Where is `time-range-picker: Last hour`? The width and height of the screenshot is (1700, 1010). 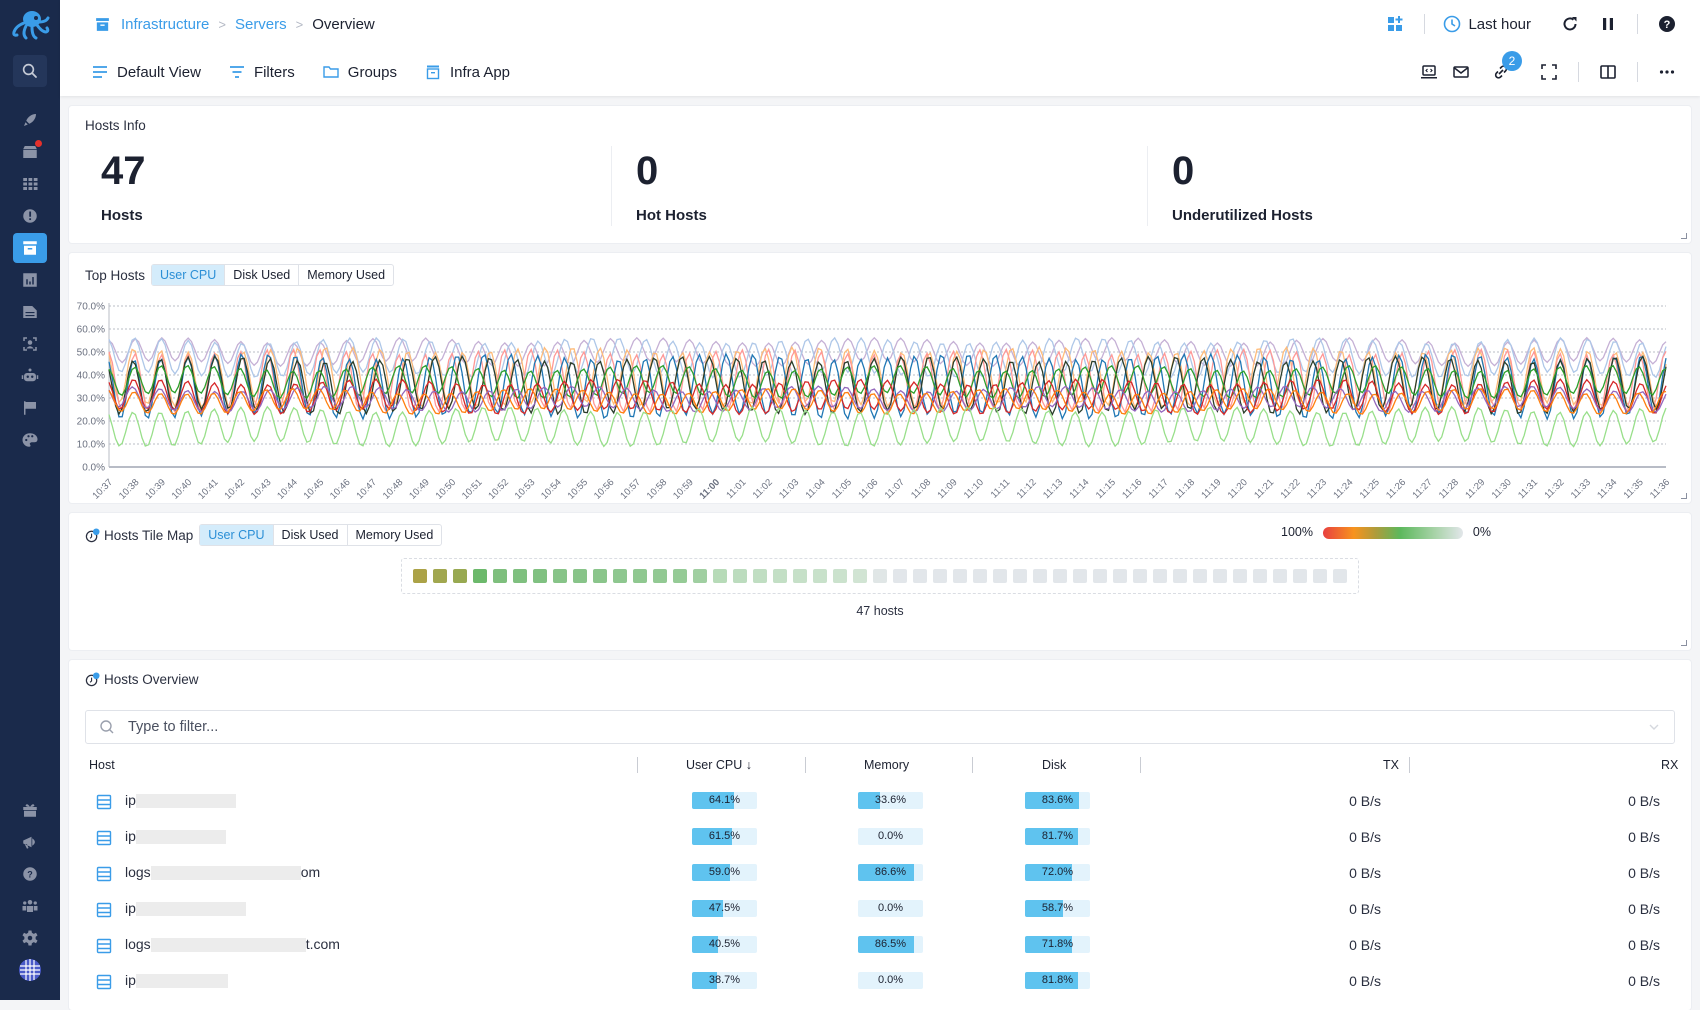
time-range-picker: Last hour is located at coordinates (1487, 24).